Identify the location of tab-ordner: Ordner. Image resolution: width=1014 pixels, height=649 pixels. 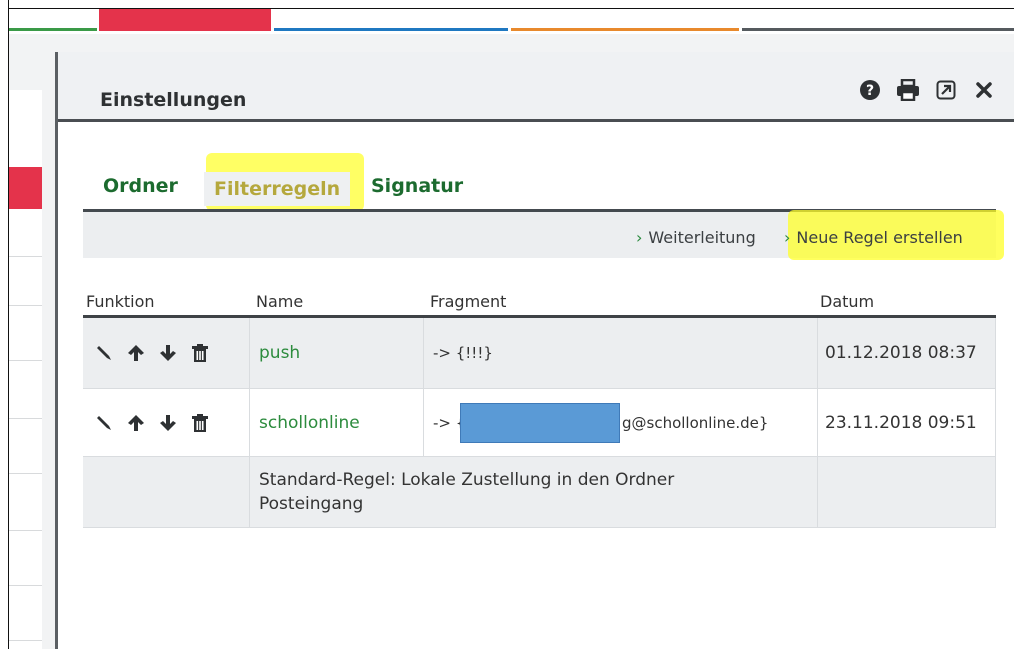
(140, 186).